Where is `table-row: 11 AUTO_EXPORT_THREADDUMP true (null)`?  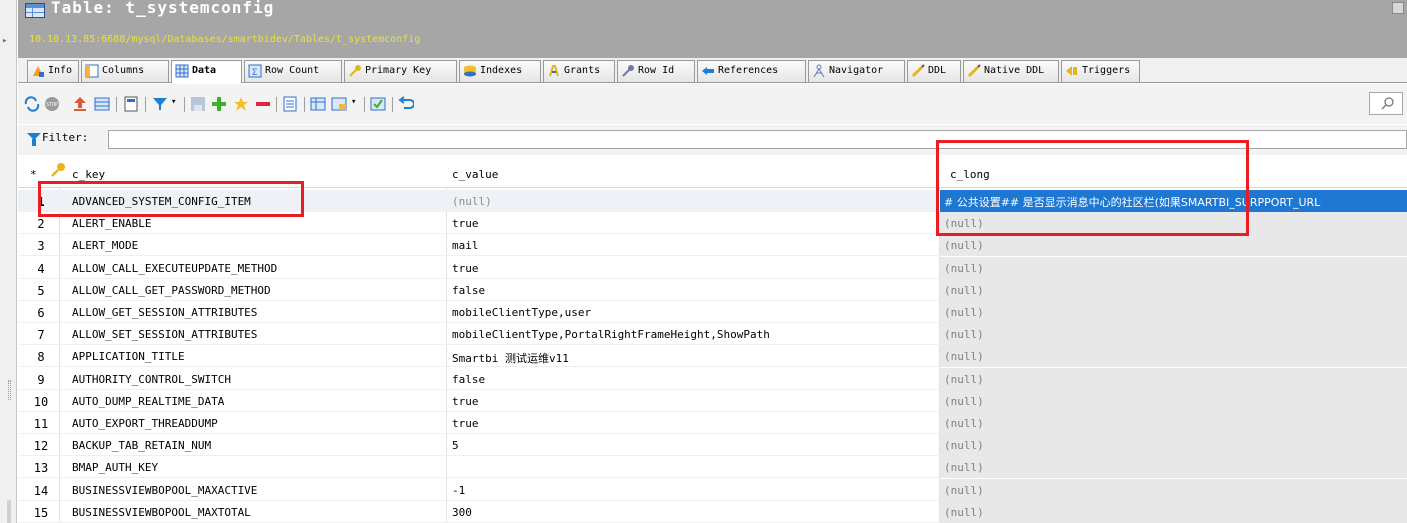 table-row: 11 AUTO_EXPORT_THREADDUMP true (null) is located at coordinates (712, 423).